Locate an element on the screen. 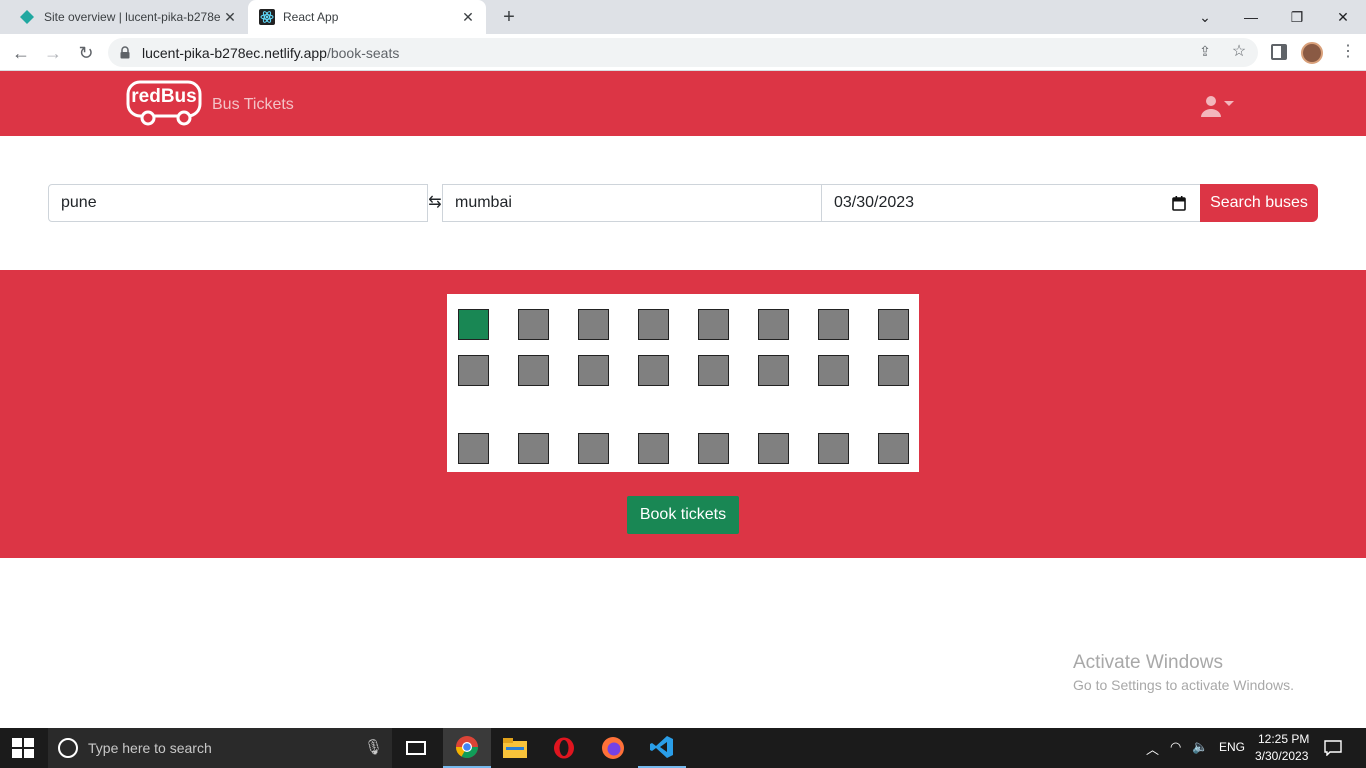 This screenshot has width=1366, height=768. tab-search-icon: ⌄ is located at coordinates (1205, 17).